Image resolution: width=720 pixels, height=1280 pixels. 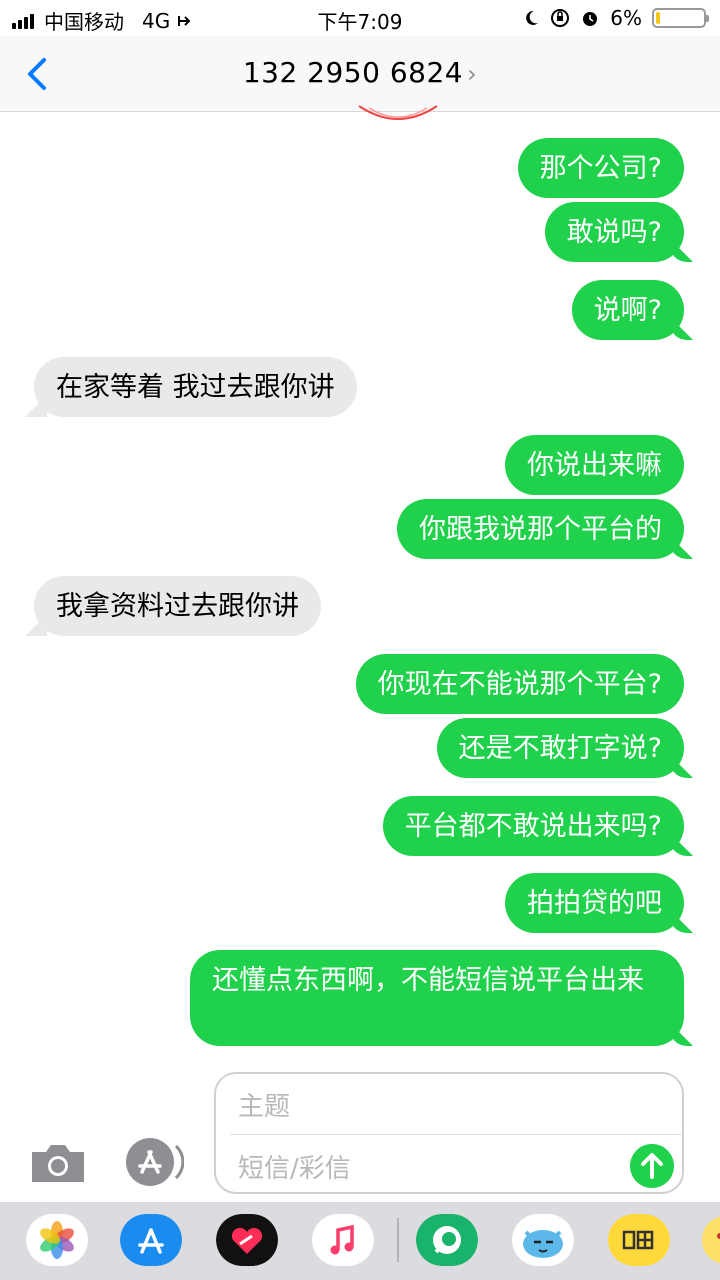 What do you see at coordinates (398, 1240) in the screenshot?
I see `drawer-divider` at bounding box center [398, 1240].